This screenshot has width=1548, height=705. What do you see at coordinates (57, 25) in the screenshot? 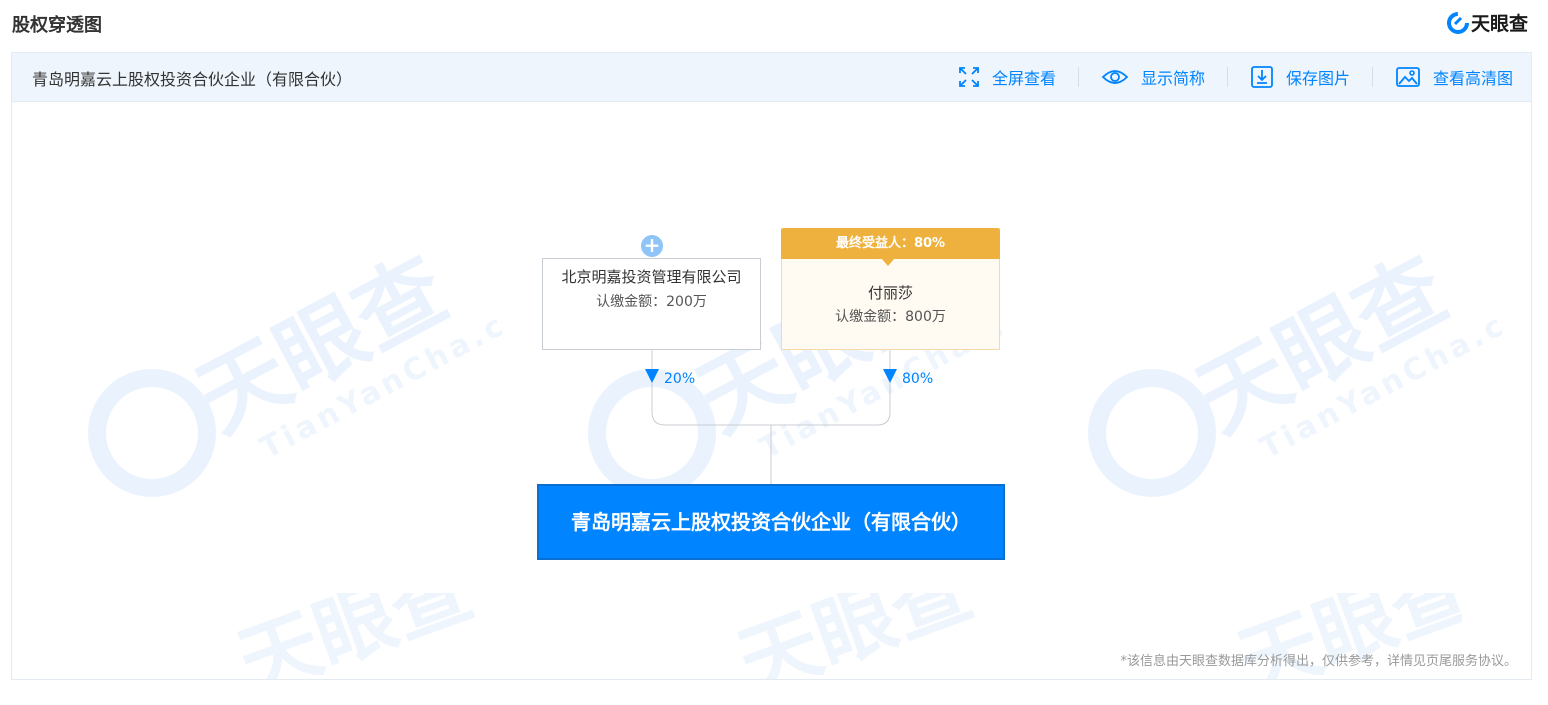
I see `page-title: 股权穿透图` at bounding box center [57, 25].